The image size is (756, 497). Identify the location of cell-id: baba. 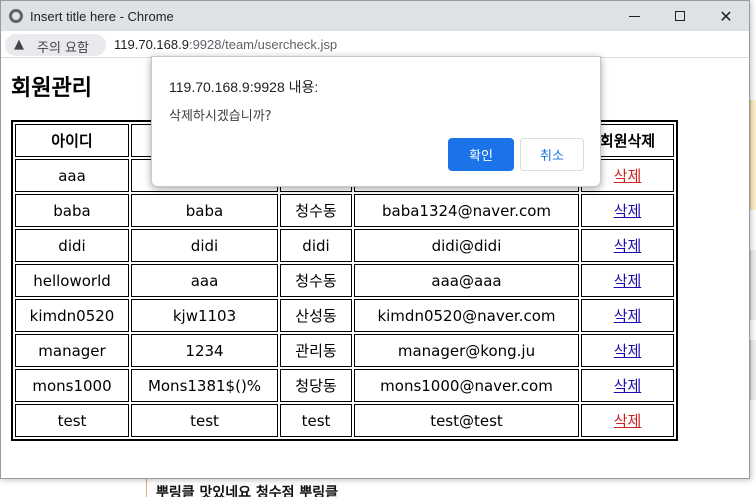
(72, 210).